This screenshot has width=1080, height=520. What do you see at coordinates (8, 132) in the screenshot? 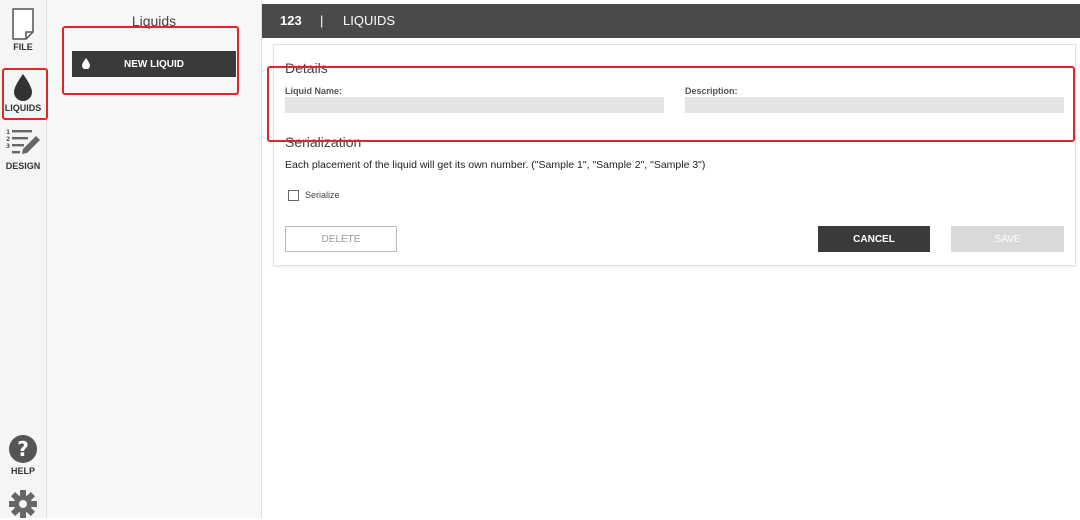
I see `svg-text: 1` at bounding box center [8, 132].